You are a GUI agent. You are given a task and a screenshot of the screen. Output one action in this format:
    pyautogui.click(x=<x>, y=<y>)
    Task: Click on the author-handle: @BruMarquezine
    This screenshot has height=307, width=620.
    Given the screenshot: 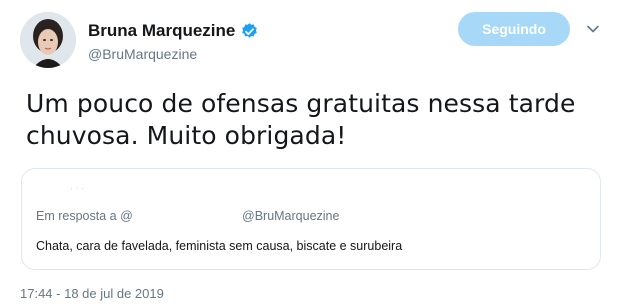 What is the action you would take?
    pyautogui.click(x=173, y=54)
    